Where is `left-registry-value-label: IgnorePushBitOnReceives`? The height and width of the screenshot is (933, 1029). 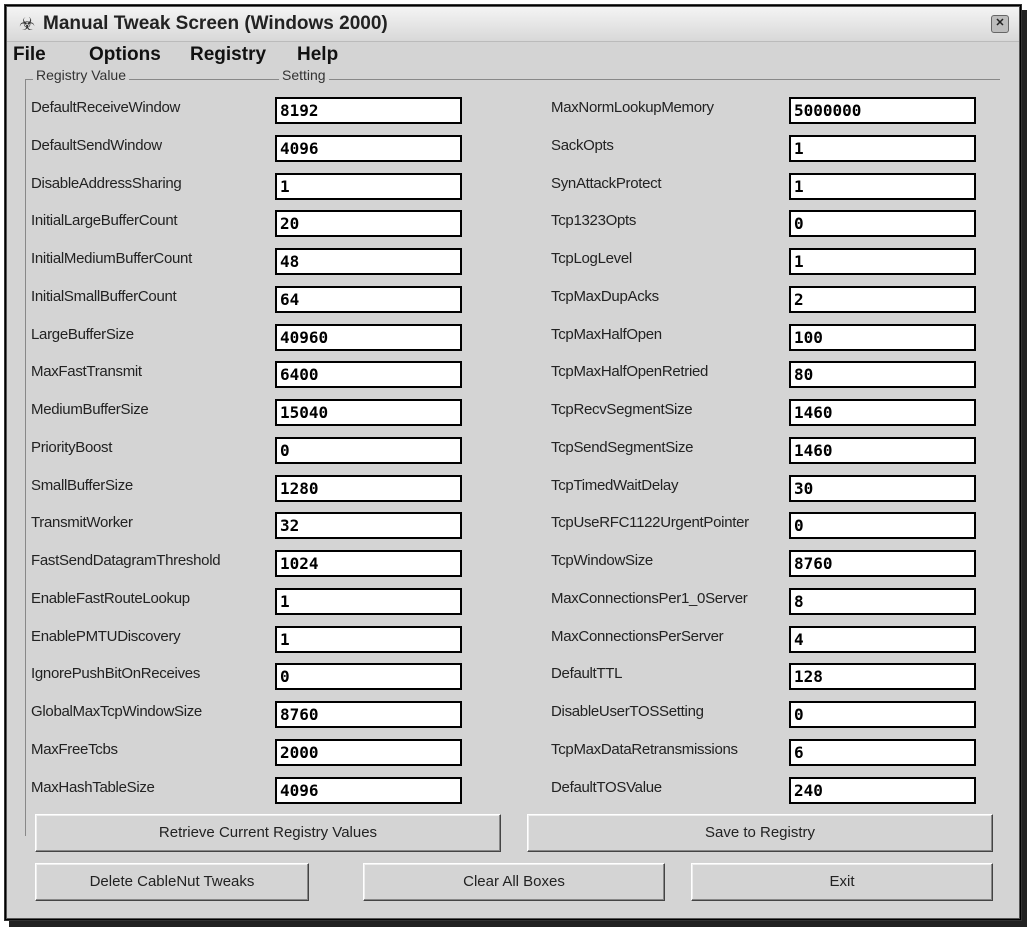 left-registry-value-label: IgnorePushBitOnReceives is located at coordinates (116, 674).